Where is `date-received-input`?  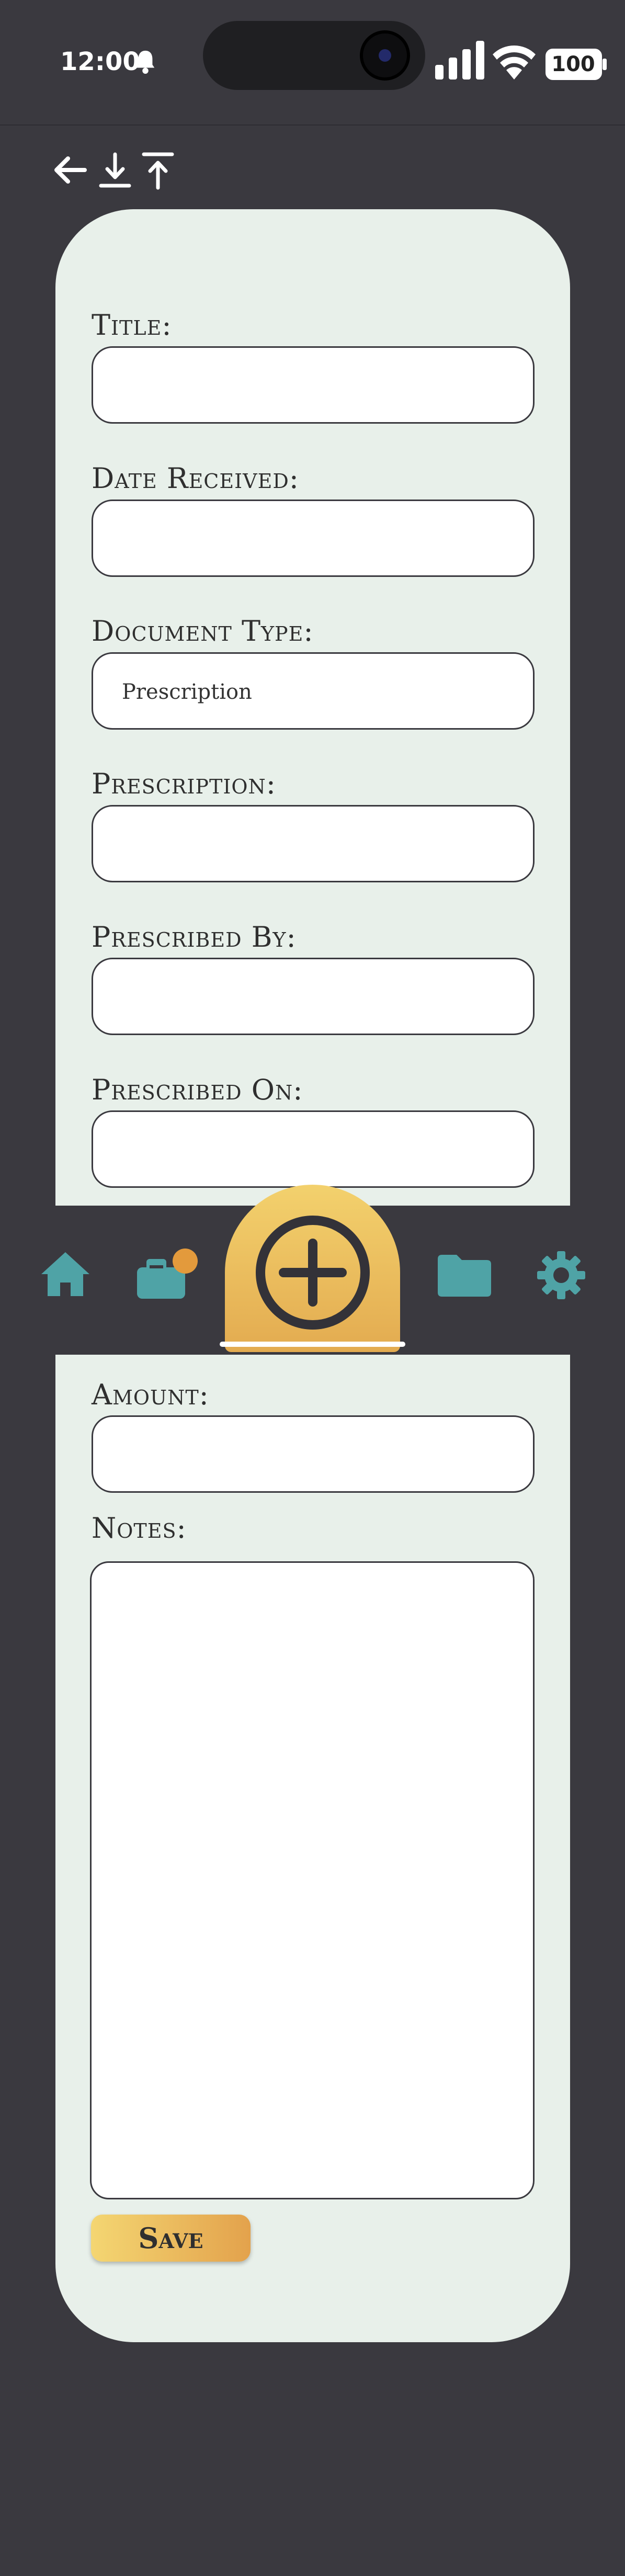
date-received-input is located at coordinates (313, 538).